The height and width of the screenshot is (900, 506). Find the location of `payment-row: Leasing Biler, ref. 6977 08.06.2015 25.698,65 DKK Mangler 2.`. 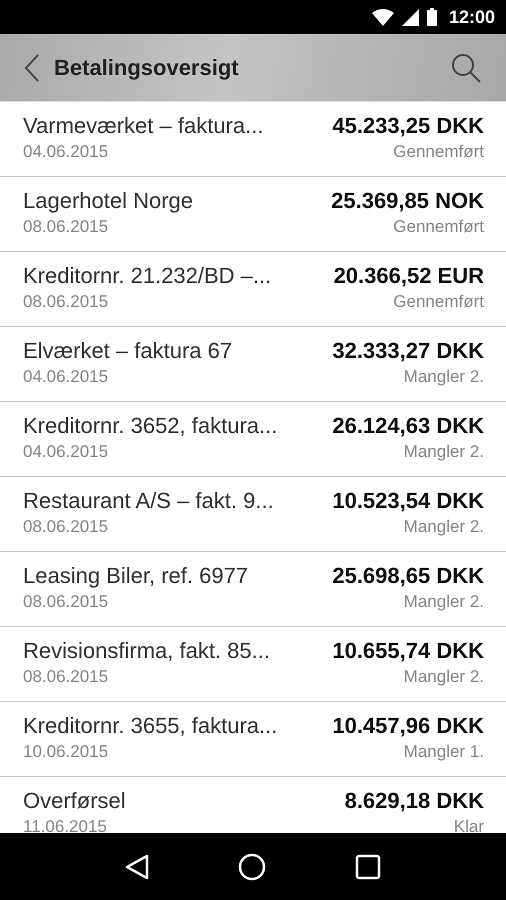

payment-row: Leasing Biler, ref. 6977 08.06.2015 25.698,65 DKK Mangler 2. is located at coordinates (253, 589).